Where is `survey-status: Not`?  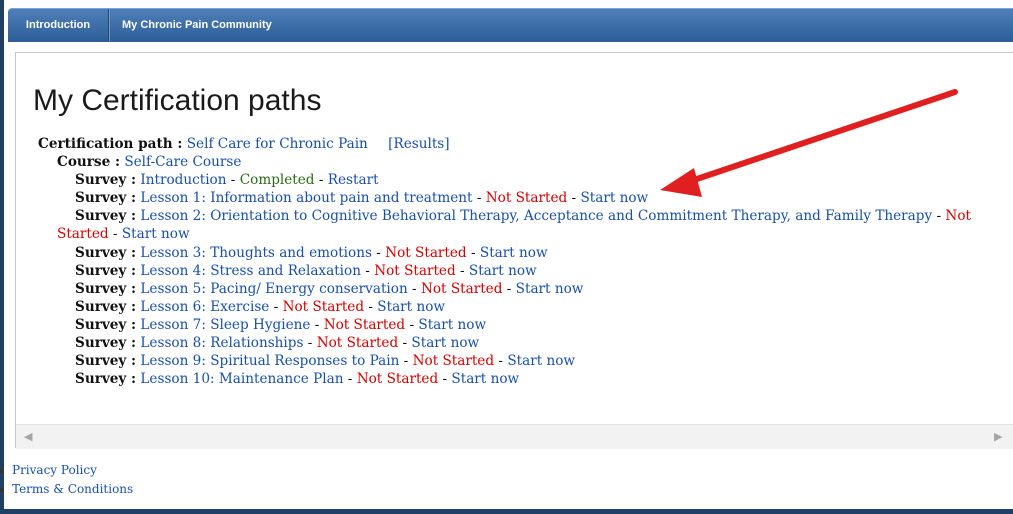 survey-status: Not is located at coordinates (958, 216).